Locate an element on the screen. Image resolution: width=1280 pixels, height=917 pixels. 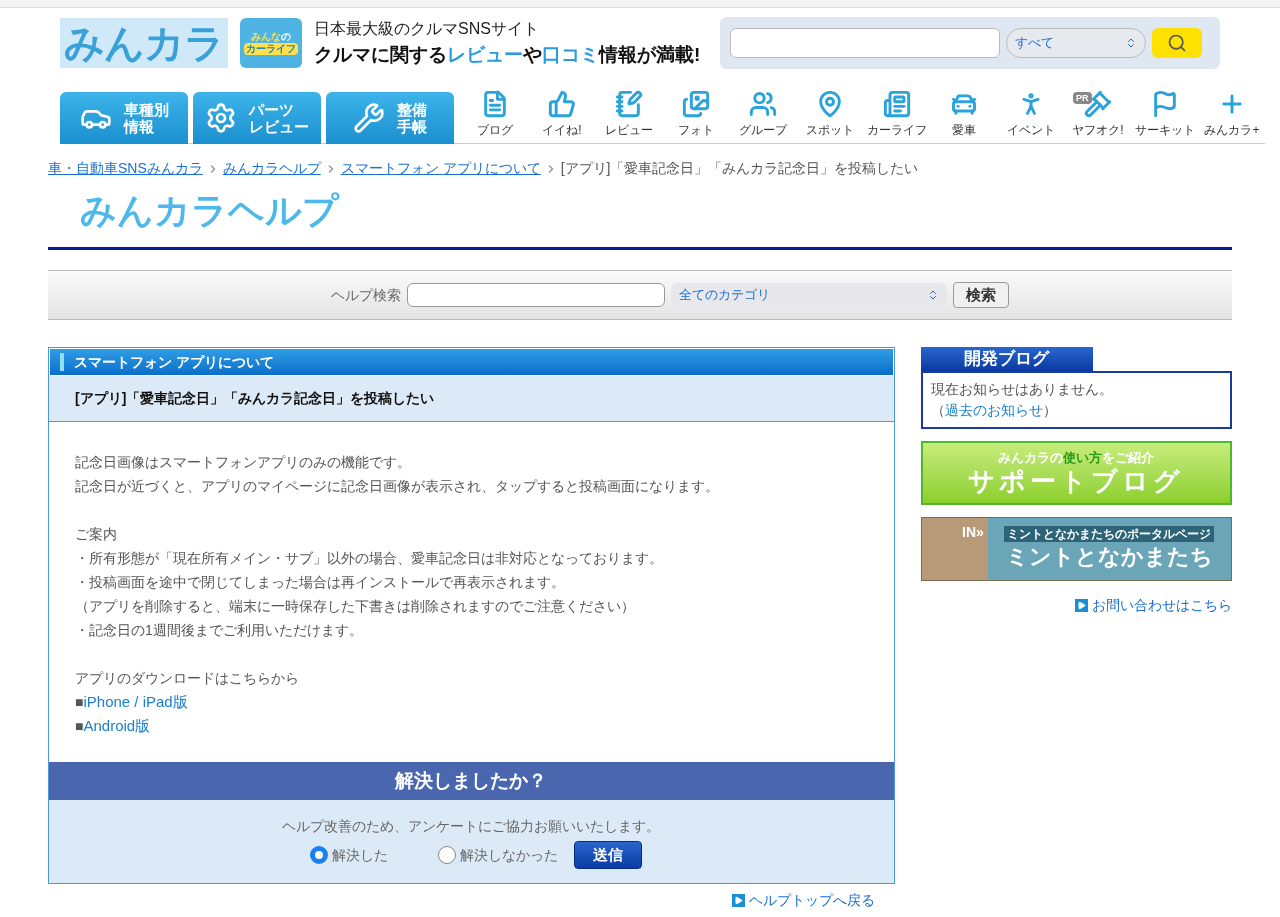
nav-icon-item: ブログ is located at coordinates (495, 117).